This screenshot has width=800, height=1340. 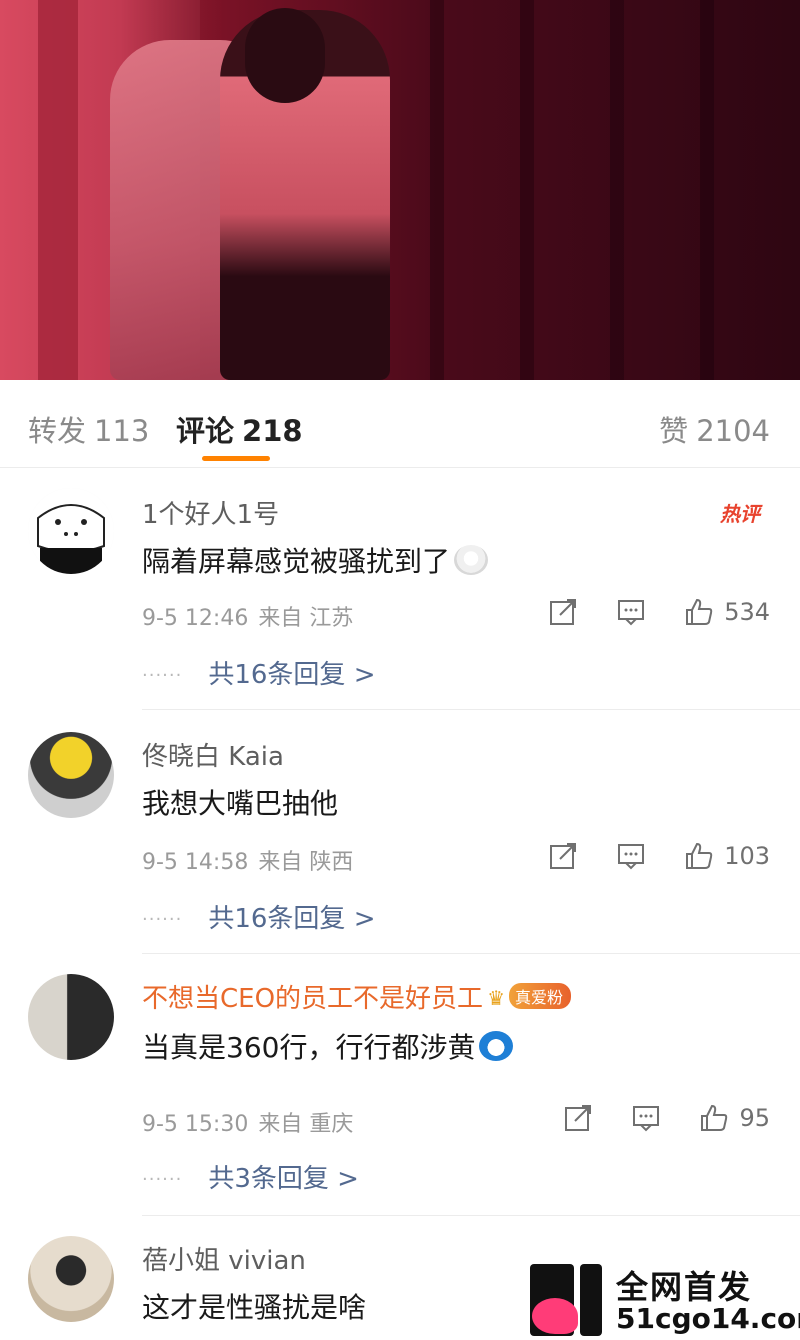 I want to click on view-replies-link: ······ 共3条回复 >, so click(x=250, y=1176).